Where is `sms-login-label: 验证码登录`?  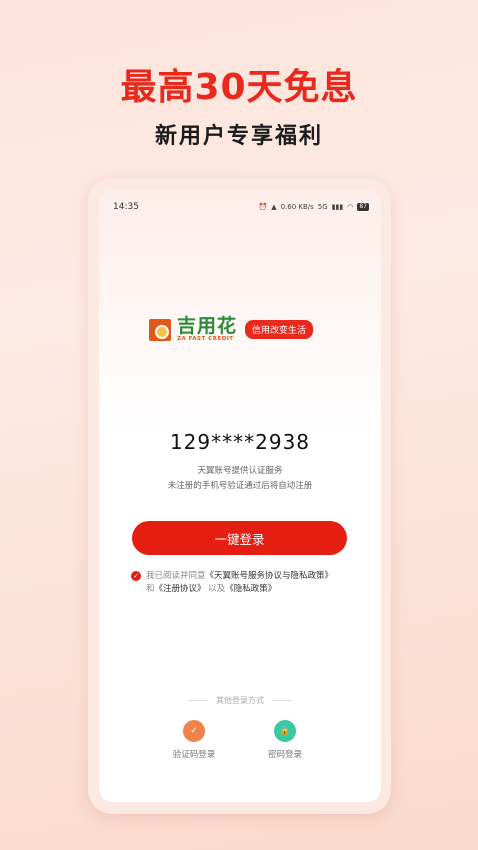 sms-login-label: 验证码登录 is located at coordinates (194, 755).